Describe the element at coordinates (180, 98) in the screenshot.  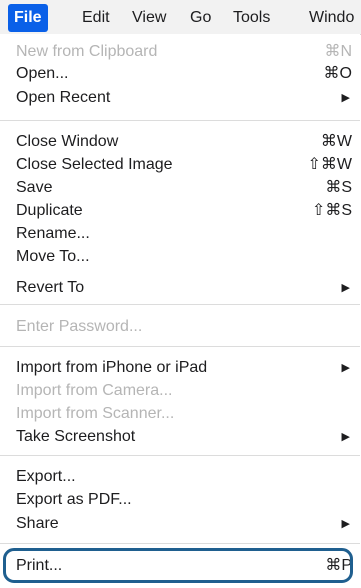
I see `menu-item-open-recent: Open Recent ▶` at that location.